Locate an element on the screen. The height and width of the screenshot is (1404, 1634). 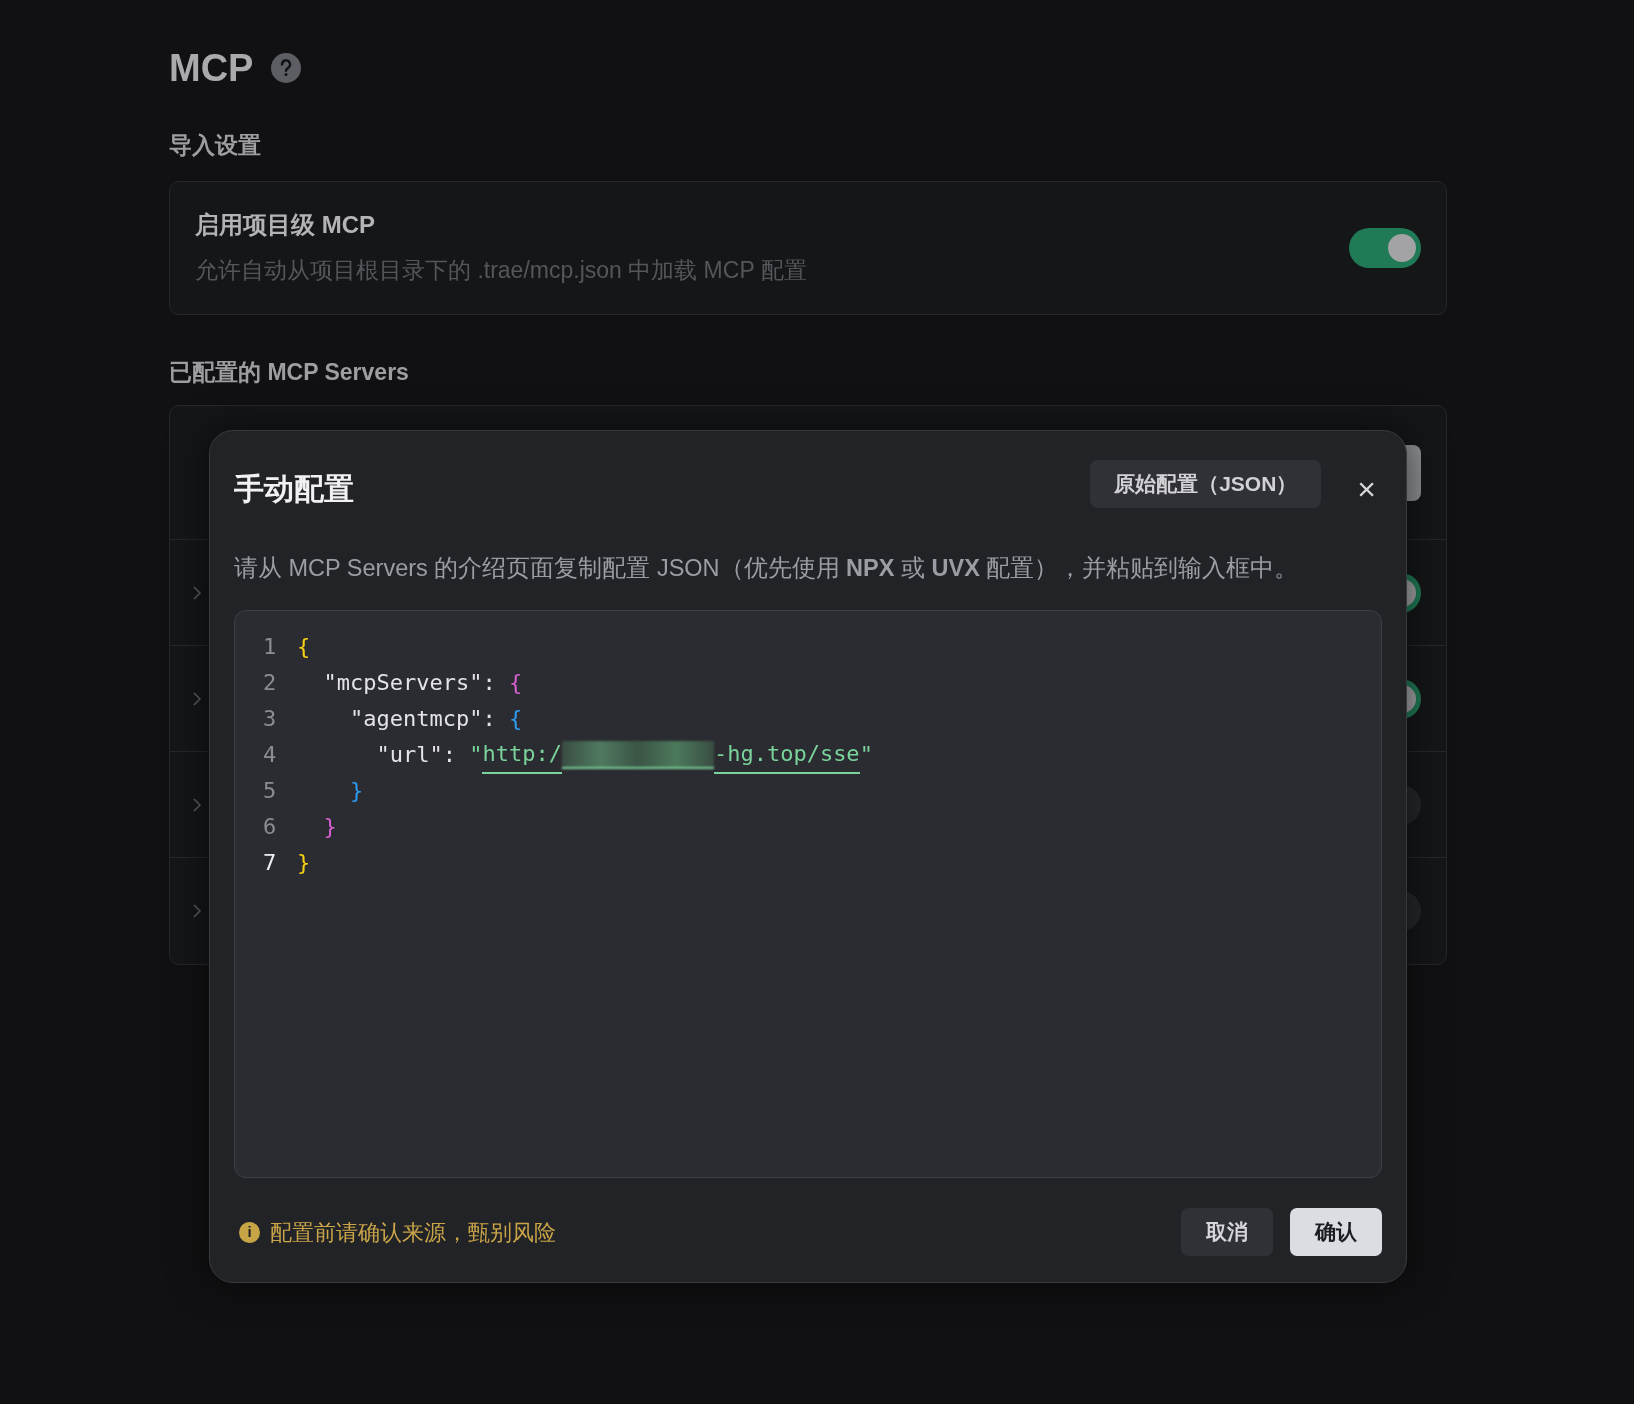
code-token: "mcpServers": is located at coordinates (409, 683).